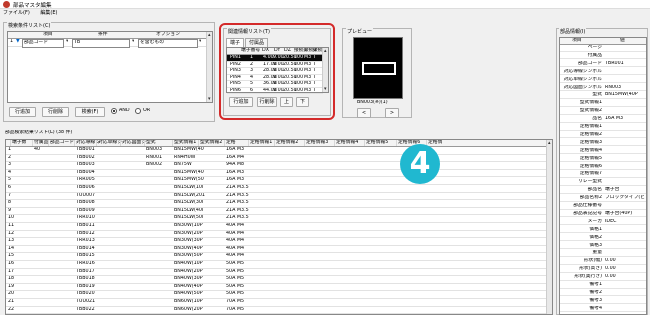  What do you see at coordinates (603, 309) in the screenshot?
I see `prop-row: 備考4` at bounding box center [603, 309].